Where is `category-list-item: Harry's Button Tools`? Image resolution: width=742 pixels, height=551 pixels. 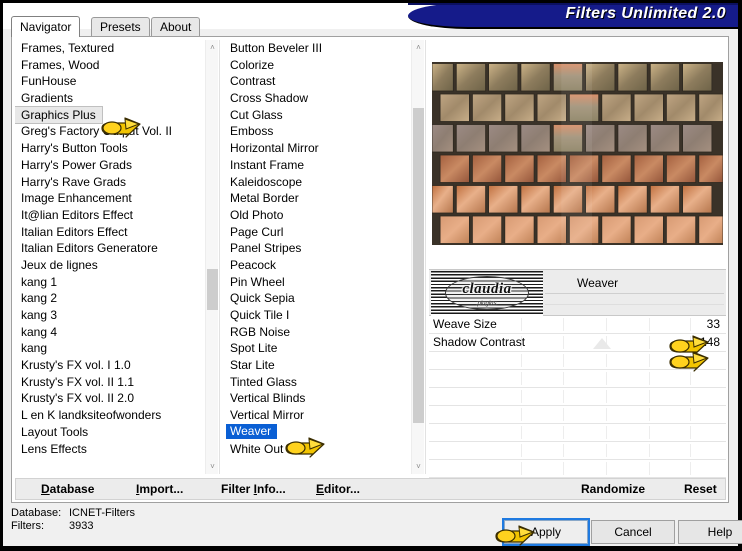 category-list-item: Harry's Button Tools is located at coordinates (109, 148).